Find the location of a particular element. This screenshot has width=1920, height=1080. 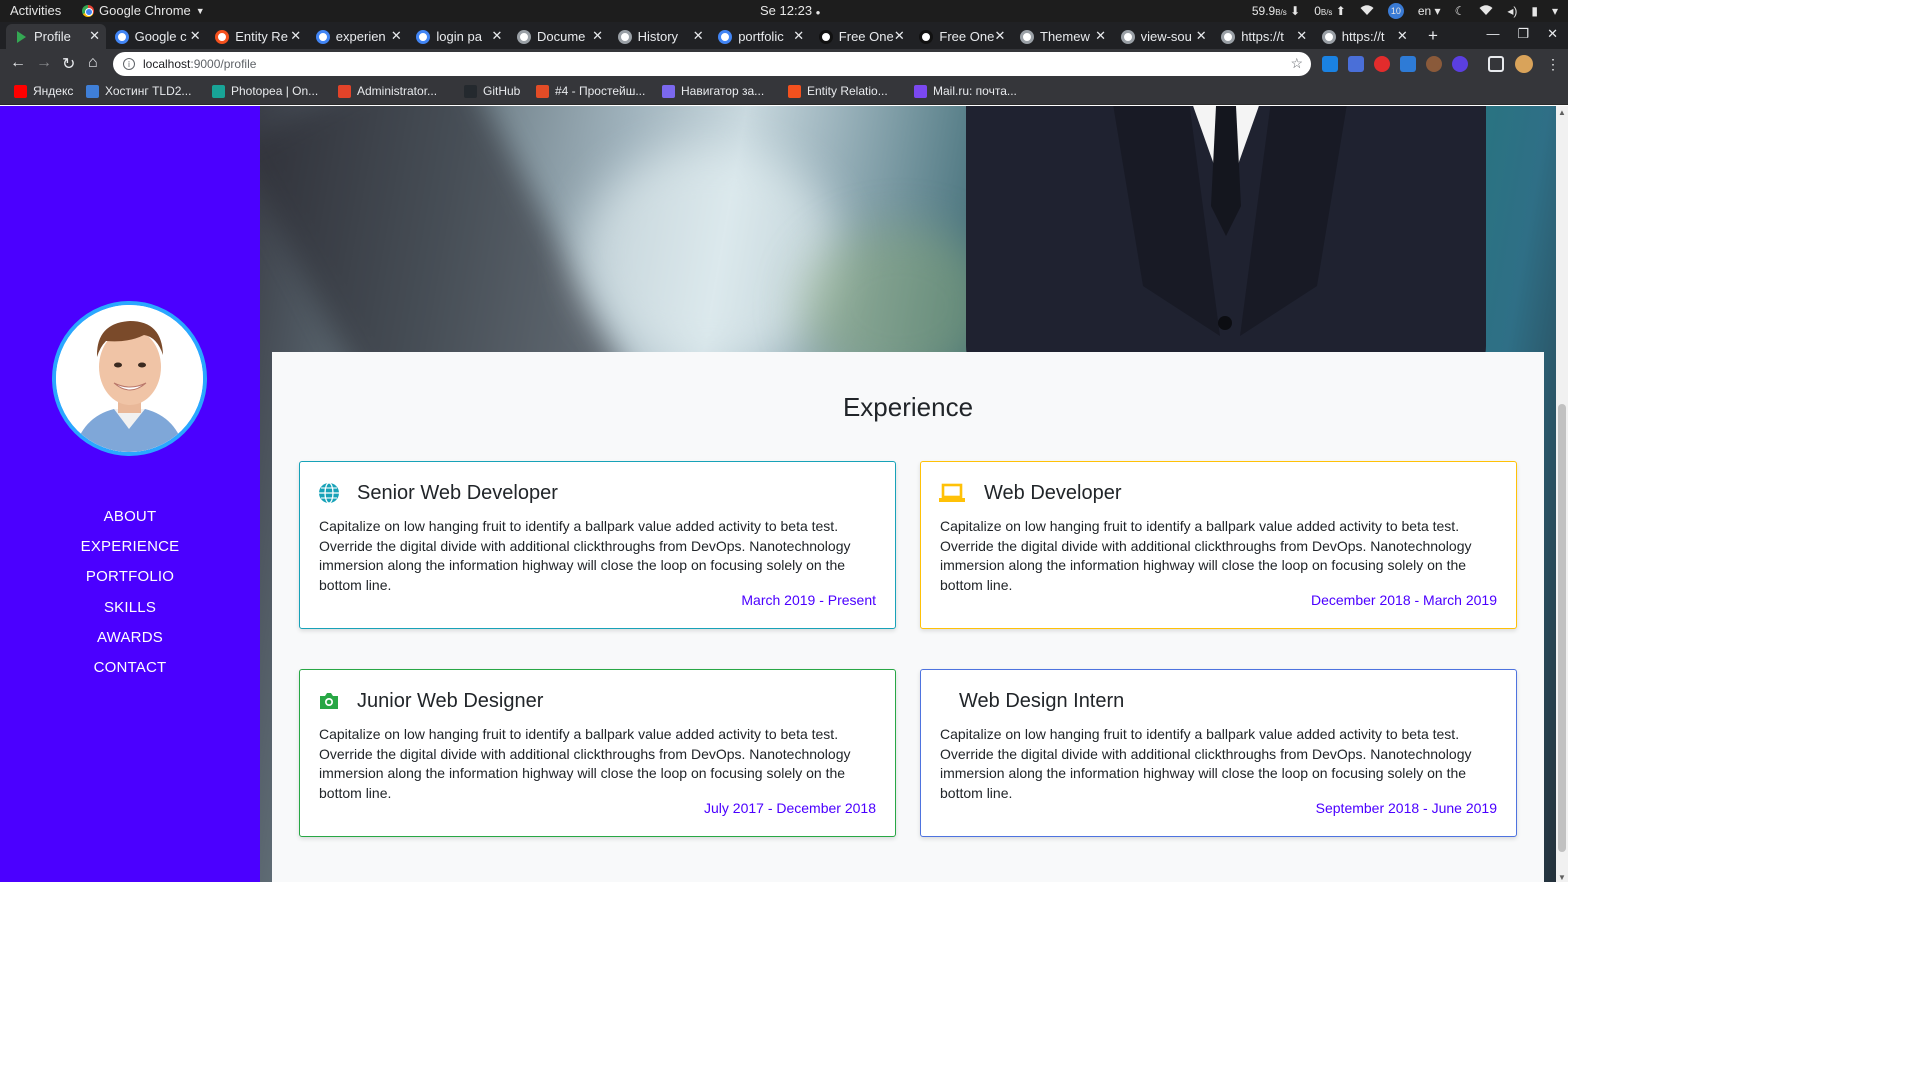

nav-contact: CONTACT is located at coordinates (130, 668).